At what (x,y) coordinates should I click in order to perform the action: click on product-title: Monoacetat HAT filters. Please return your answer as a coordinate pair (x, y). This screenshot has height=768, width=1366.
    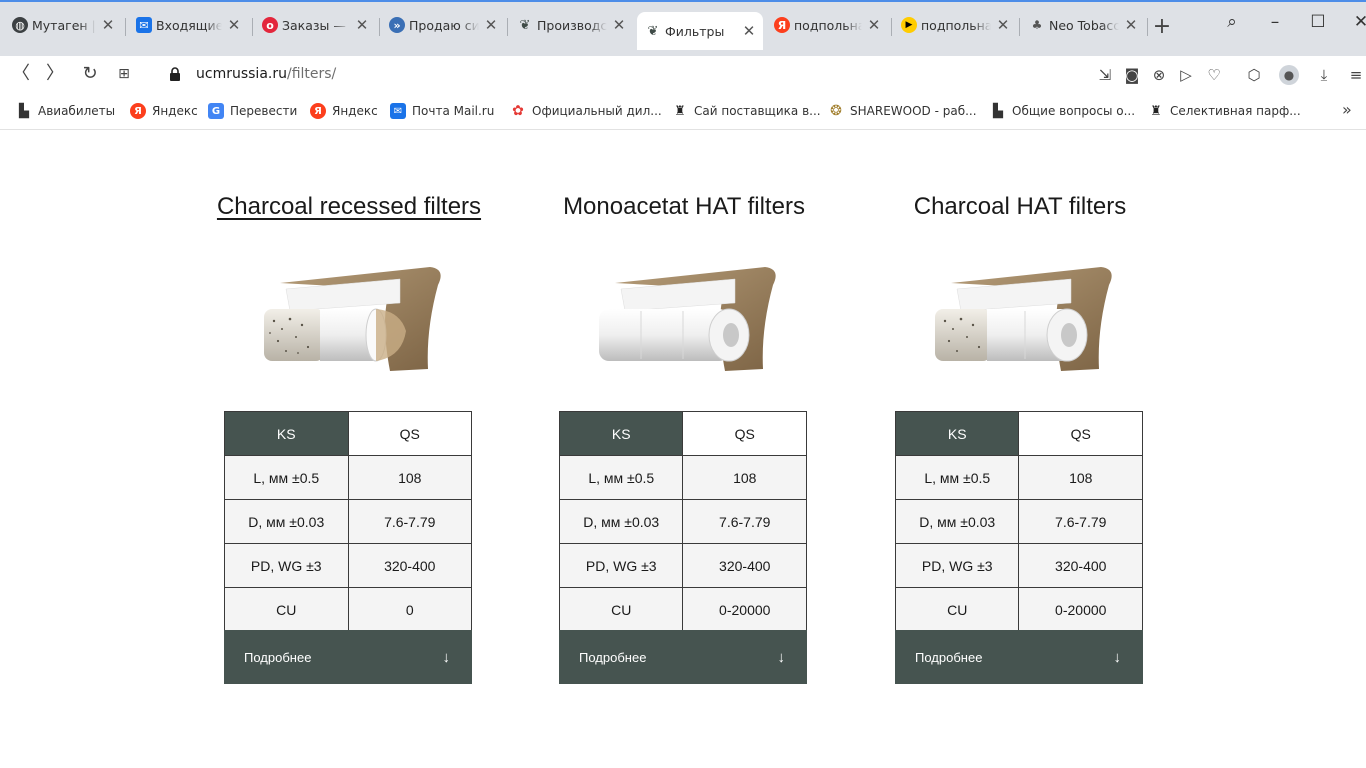
    Looking at the image, I should click on (684, 207).